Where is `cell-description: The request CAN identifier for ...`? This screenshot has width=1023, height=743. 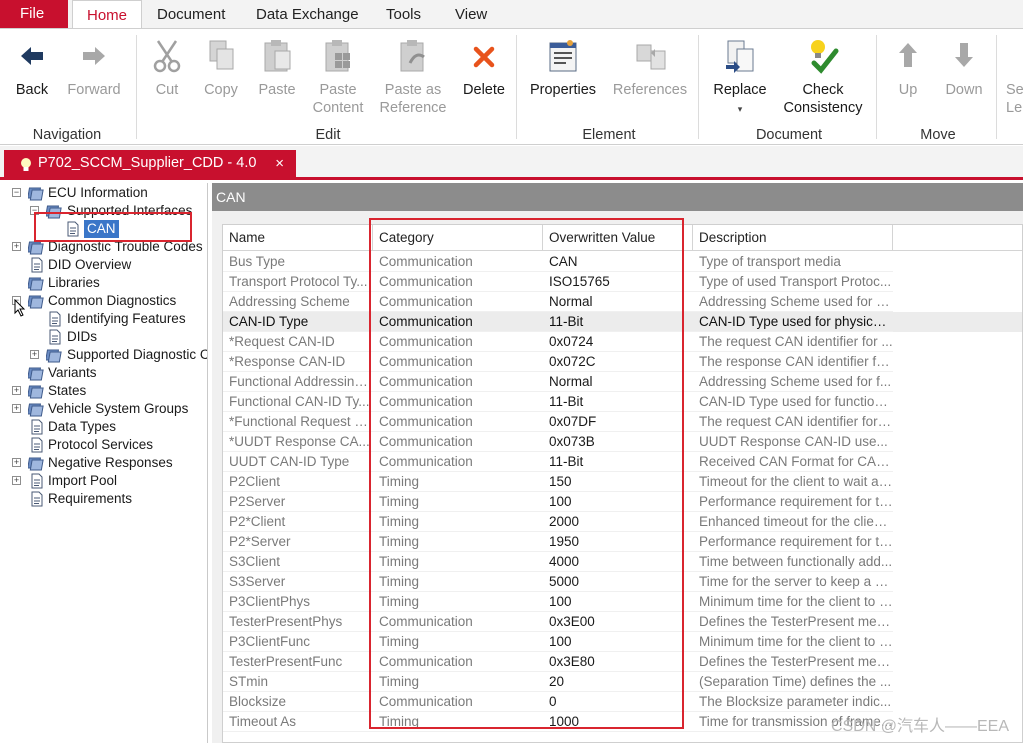 cell-description: The request CAN identifier for ... is located at coordinates (793, 342).